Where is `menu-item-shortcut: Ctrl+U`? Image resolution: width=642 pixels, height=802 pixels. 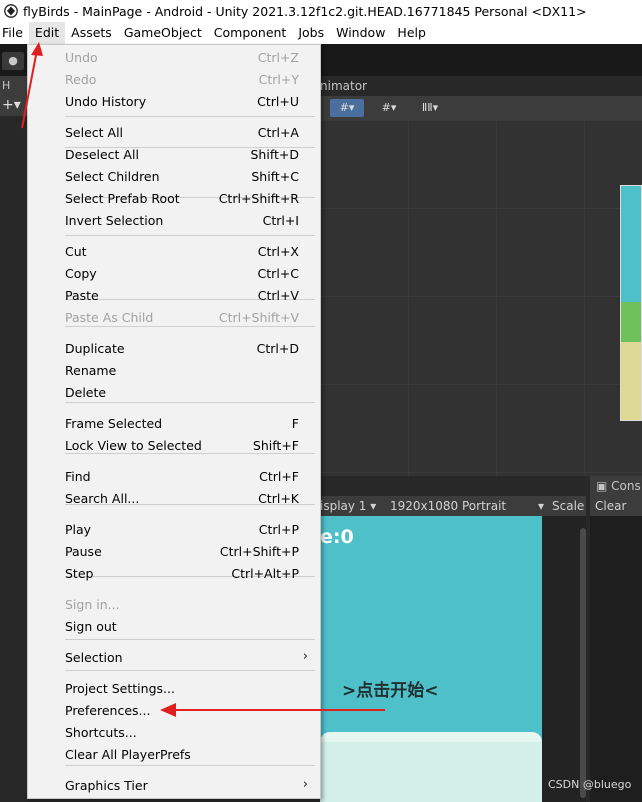 menu-item-shortcut: Ctrl+U is located at coordinates (278, 101).